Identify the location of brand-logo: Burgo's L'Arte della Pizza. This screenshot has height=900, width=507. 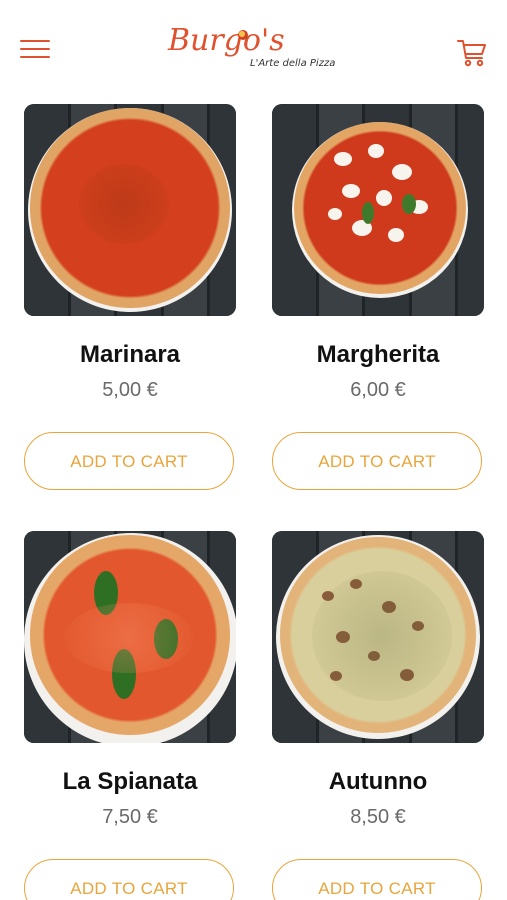
(255, 50).